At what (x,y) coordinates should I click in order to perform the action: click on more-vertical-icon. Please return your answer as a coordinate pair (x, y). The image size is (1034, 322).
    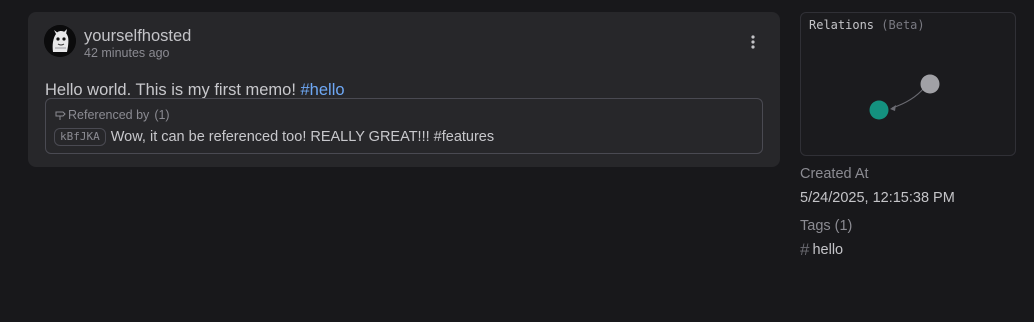
    Looking at the image, I should click on (753, 42).